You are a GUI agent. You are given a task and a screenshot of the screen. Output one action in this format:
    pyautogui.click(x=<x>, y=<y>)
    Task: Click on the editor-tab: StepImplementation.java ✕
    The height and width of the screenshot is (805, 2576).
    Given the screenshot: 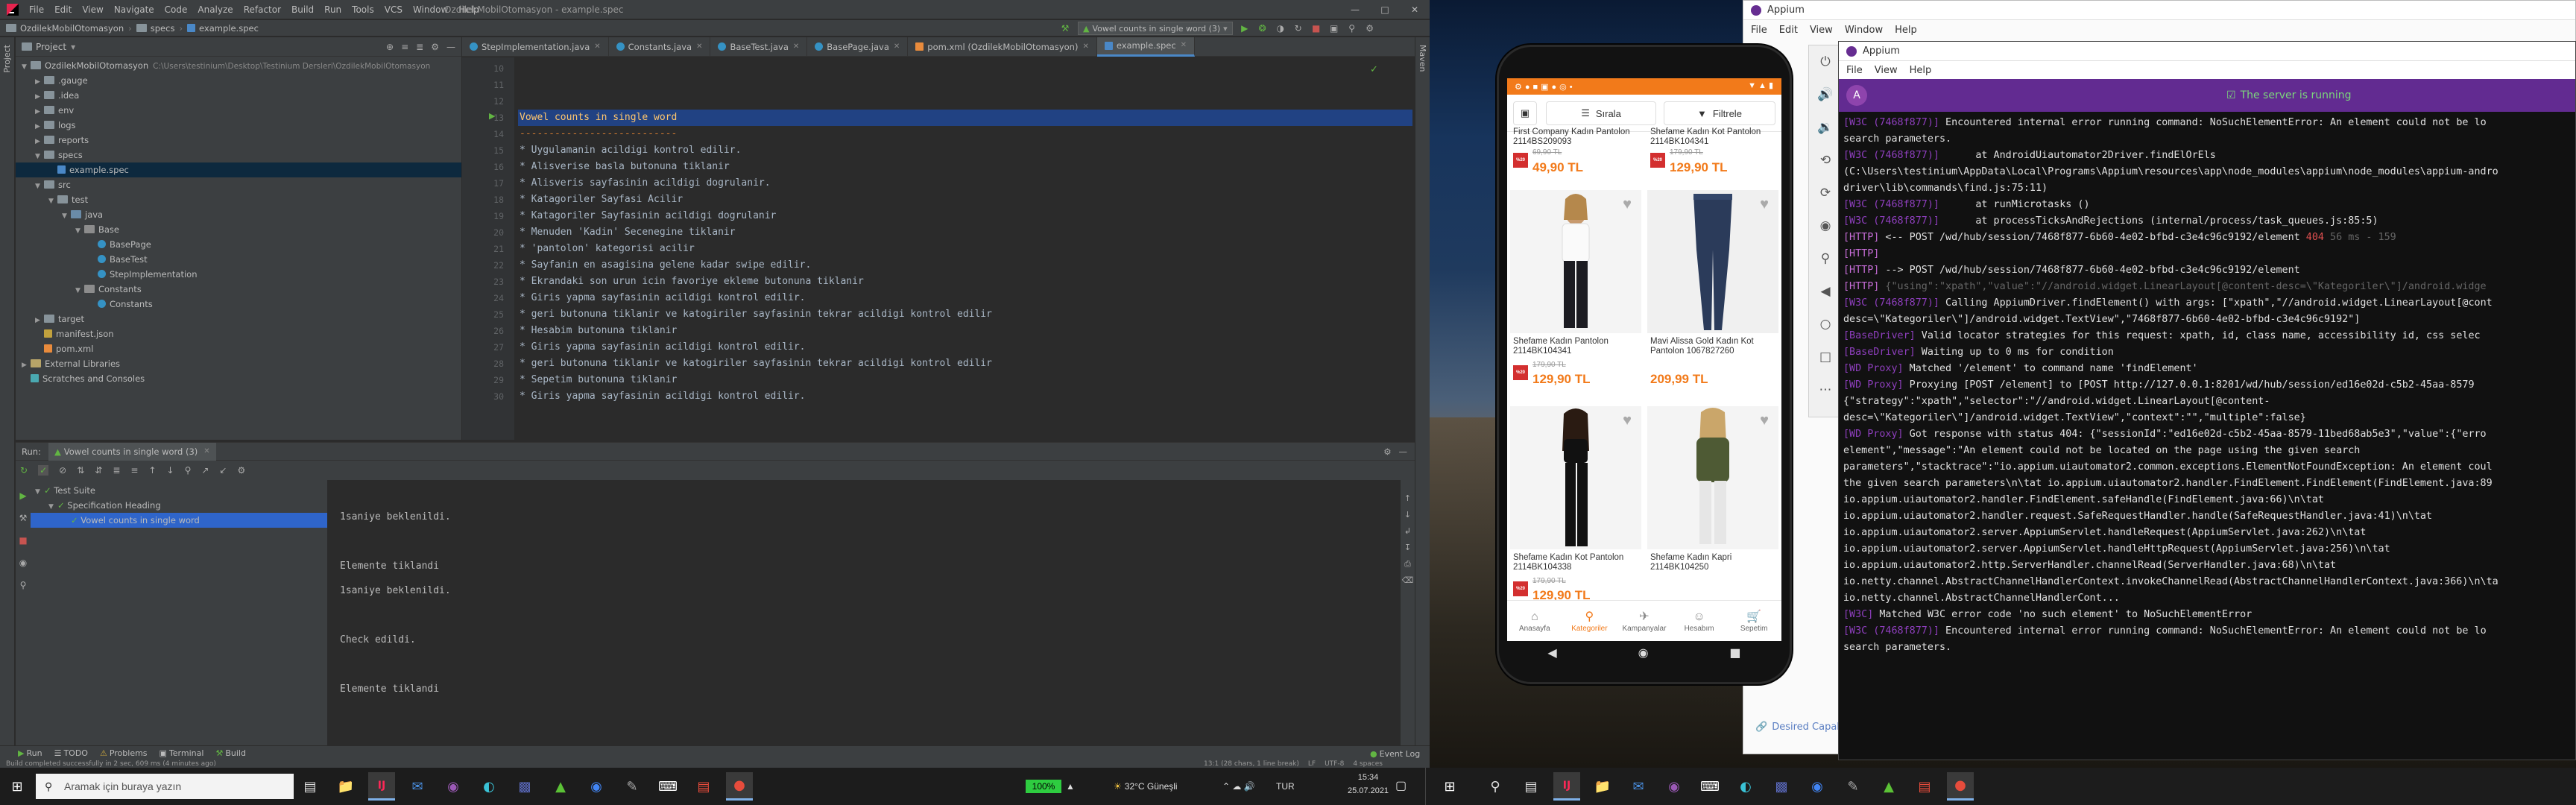 What is the action you would take?
    pyautogui.click(x=535, y=47)
    